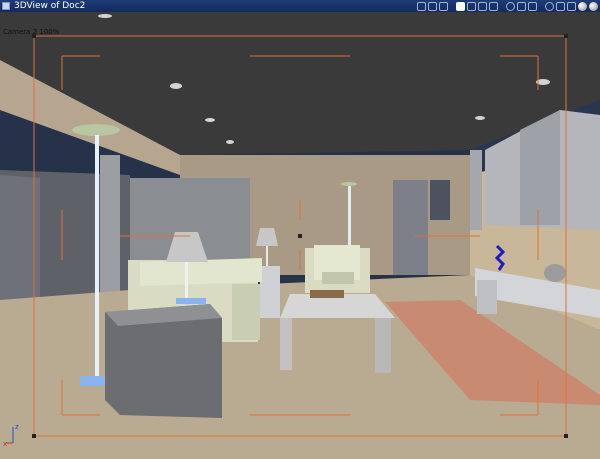  What do you see at coordinates (338, 278) in the screenshot?
I see `armchair-seat` at bounding box center [338, 278].